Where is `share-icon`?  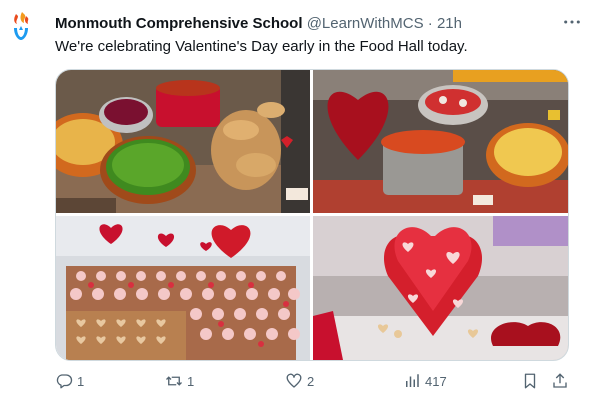
share-icon is located at coordinates (560, 380).